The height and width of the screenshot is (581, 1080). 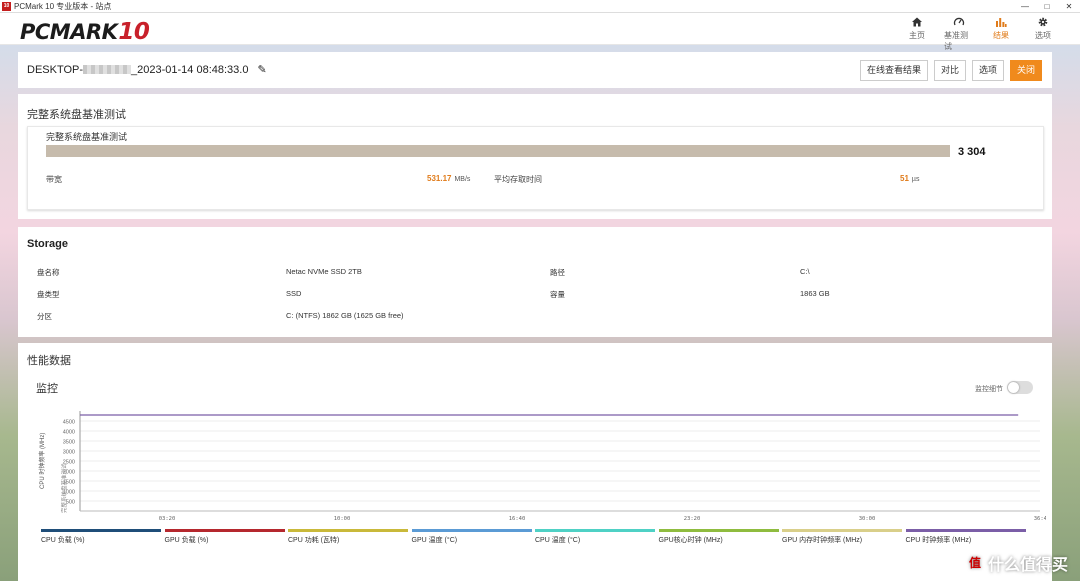 I want to click on drive-name-value: Netac NVMe SSD 2TB, so click(x=324, y=271).